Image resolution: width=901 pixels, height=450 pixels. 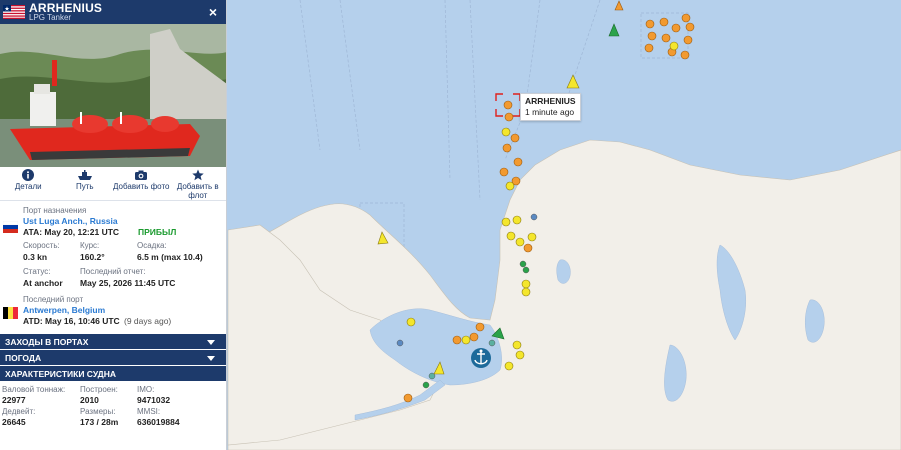 What do you see at coordinates (19, 411) in the screenshot?
I see `dwt-label: Дедвейт:` at bounding box center [19, 411].